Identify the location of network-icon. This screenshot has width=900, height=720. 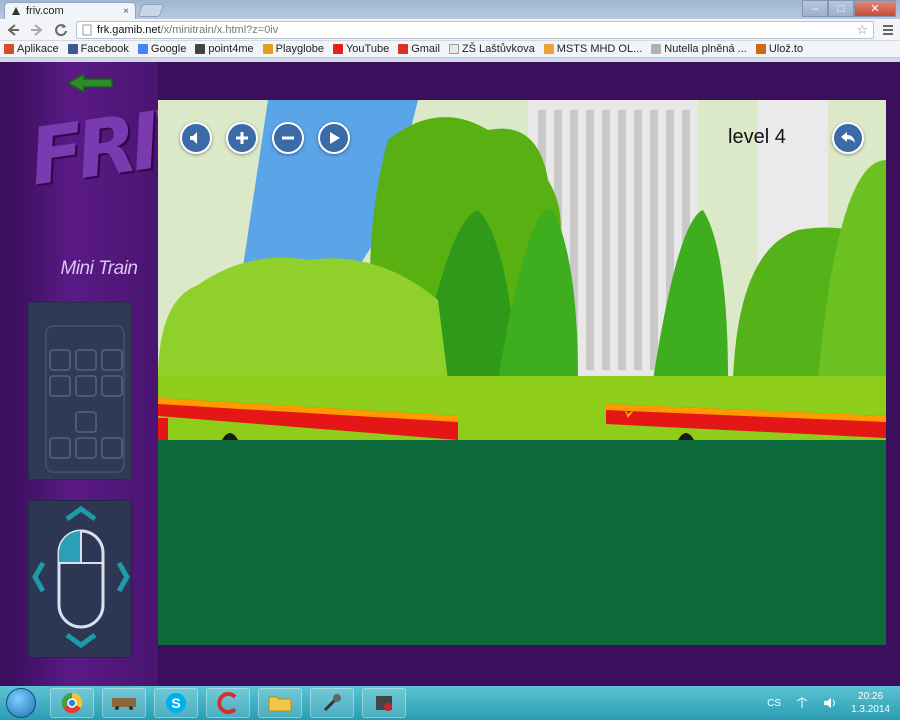
(802, 703).